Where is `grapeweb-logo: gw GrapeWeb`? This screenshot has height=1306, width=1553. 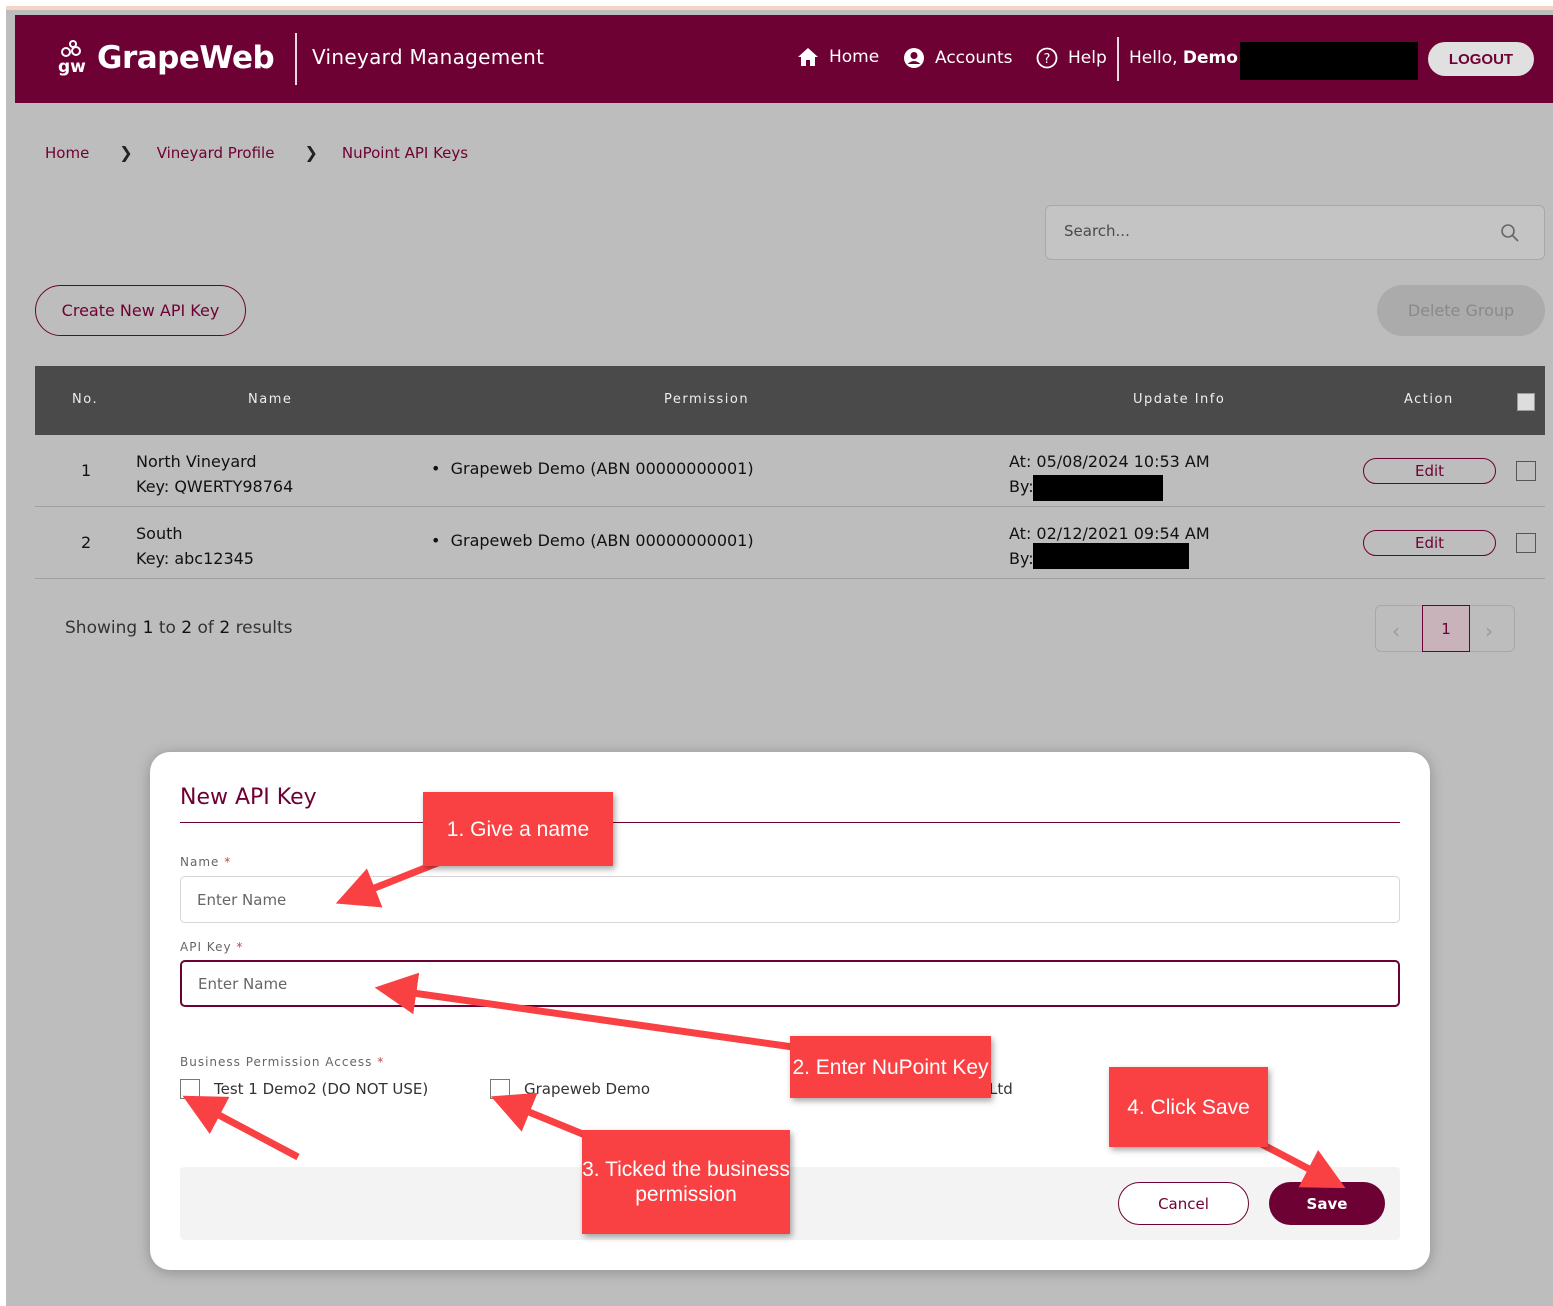
grapeweb-logo: gw GrapeWeb is located at coordinates (165, 58).